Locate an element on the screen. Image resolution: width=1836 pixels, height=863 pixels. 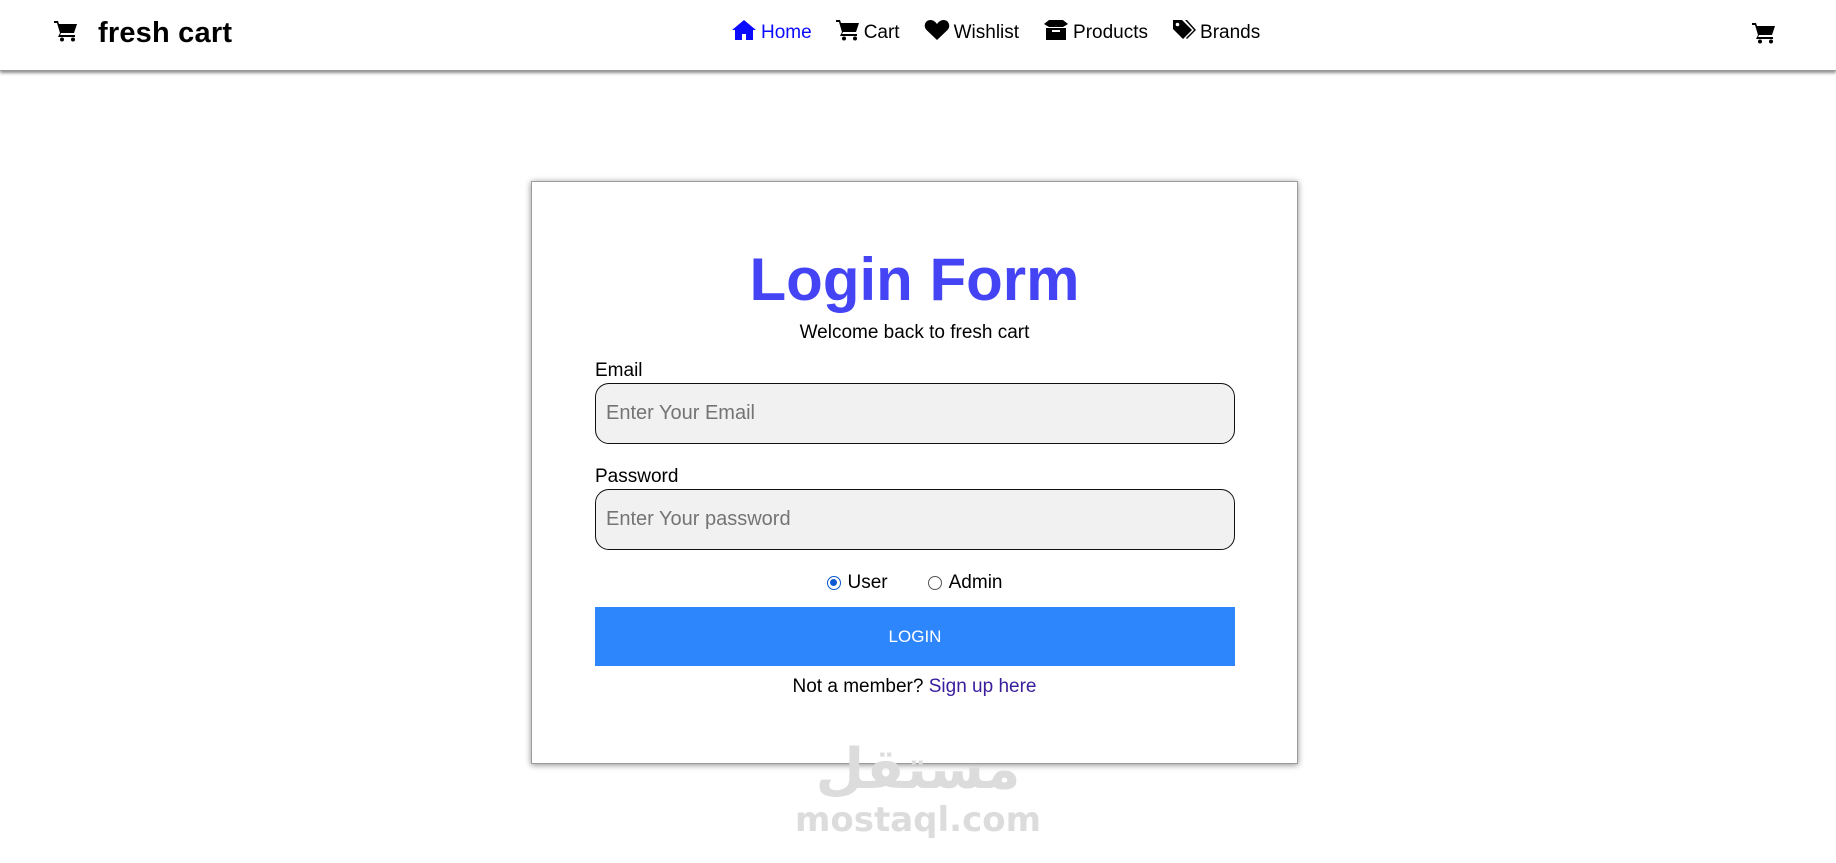
heart-icon is located at coordinates (939, 33).